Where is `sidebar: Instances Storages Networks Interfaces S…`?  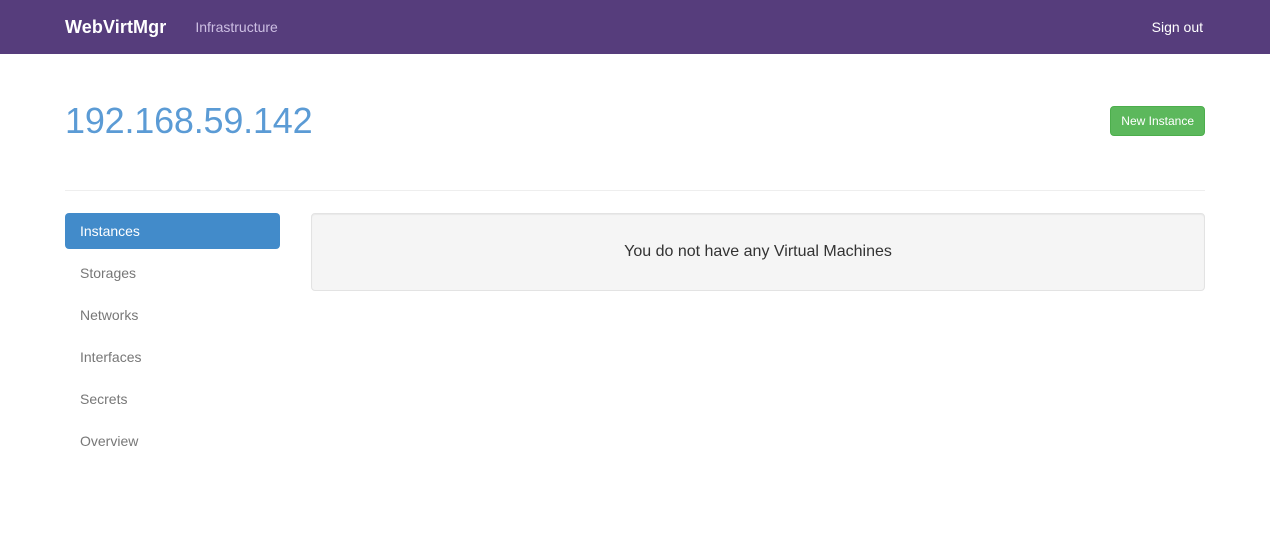
sidebar: Instances Storages Networks Interfaces S… is located at coordinates (172, 339).